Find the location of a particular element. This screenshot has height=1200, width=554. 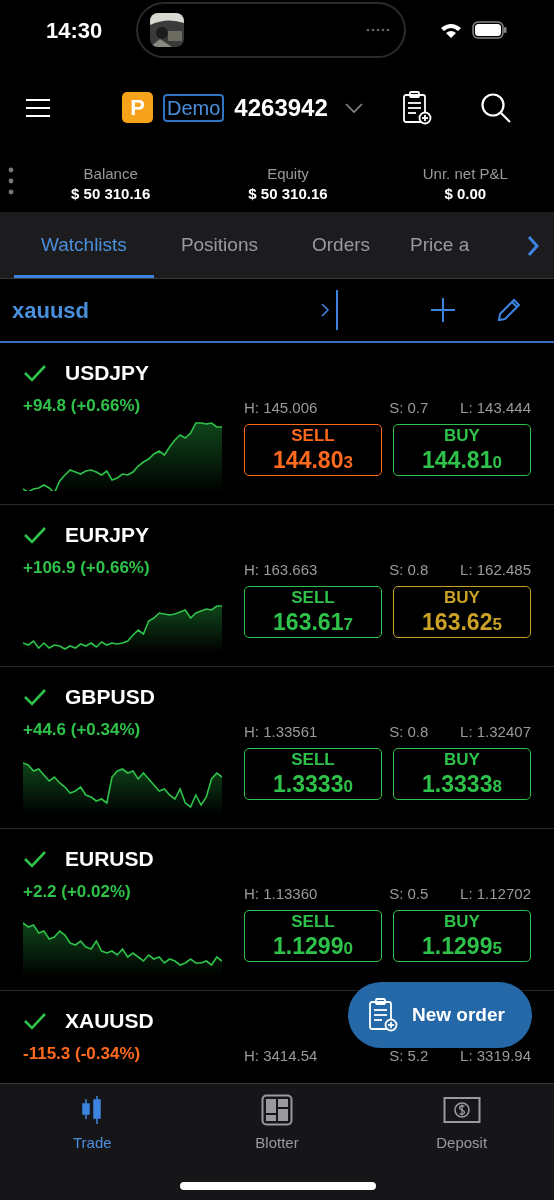

tab: Watchlists is located at coordinates (84, 245).